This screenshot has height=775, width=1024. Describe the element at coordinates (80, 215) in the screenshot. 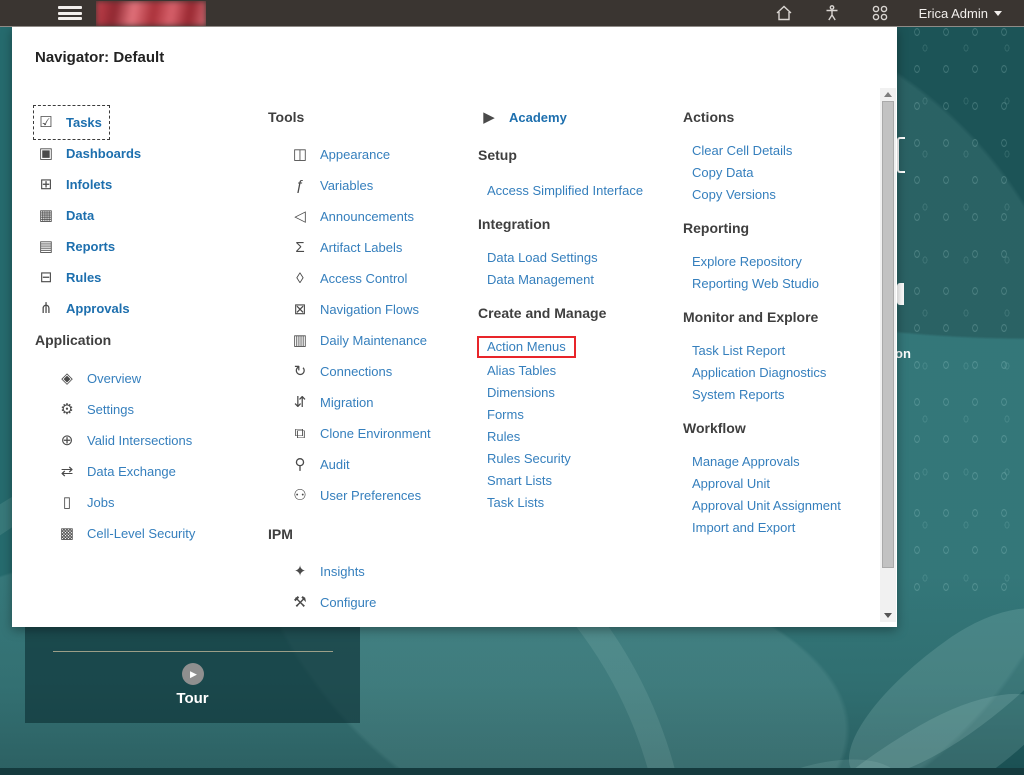

I see `menu-item-label: Data` at that location.